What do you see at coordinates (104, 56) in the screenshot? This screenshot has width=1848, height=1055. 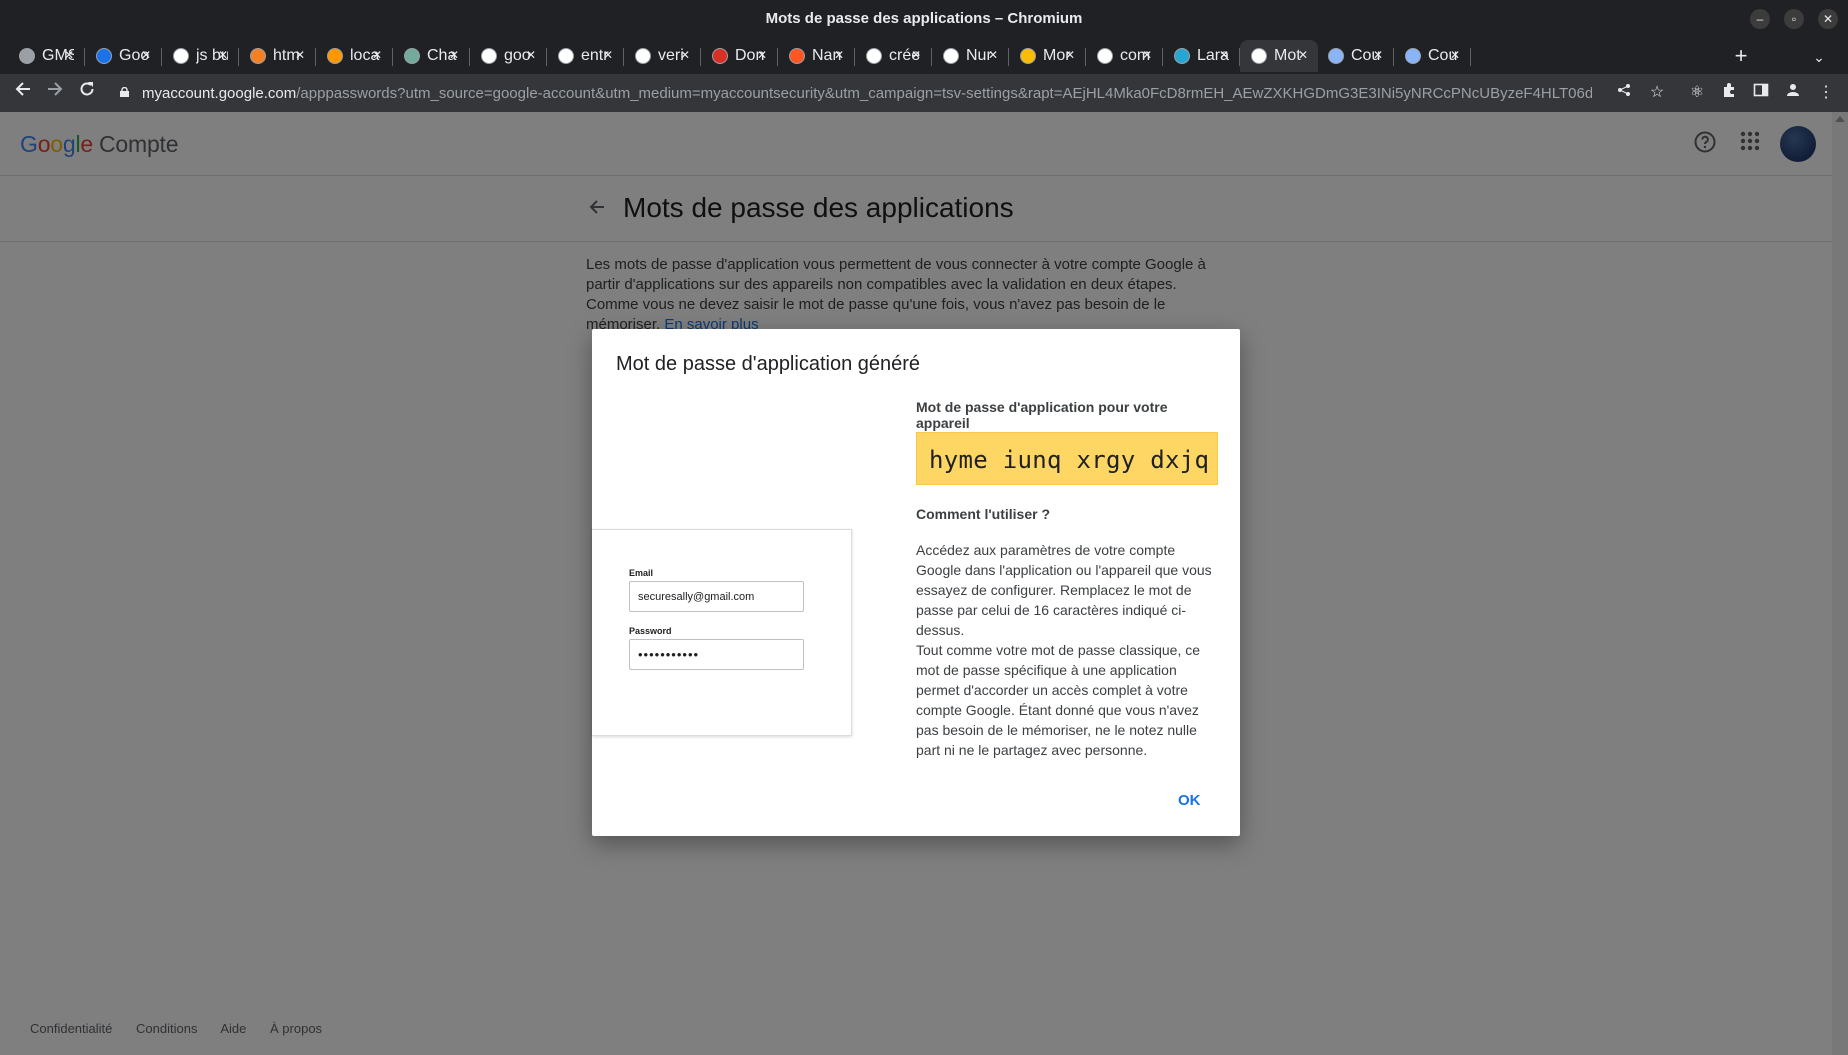 I see `calendar-icon` at bounding box center [104, 56].